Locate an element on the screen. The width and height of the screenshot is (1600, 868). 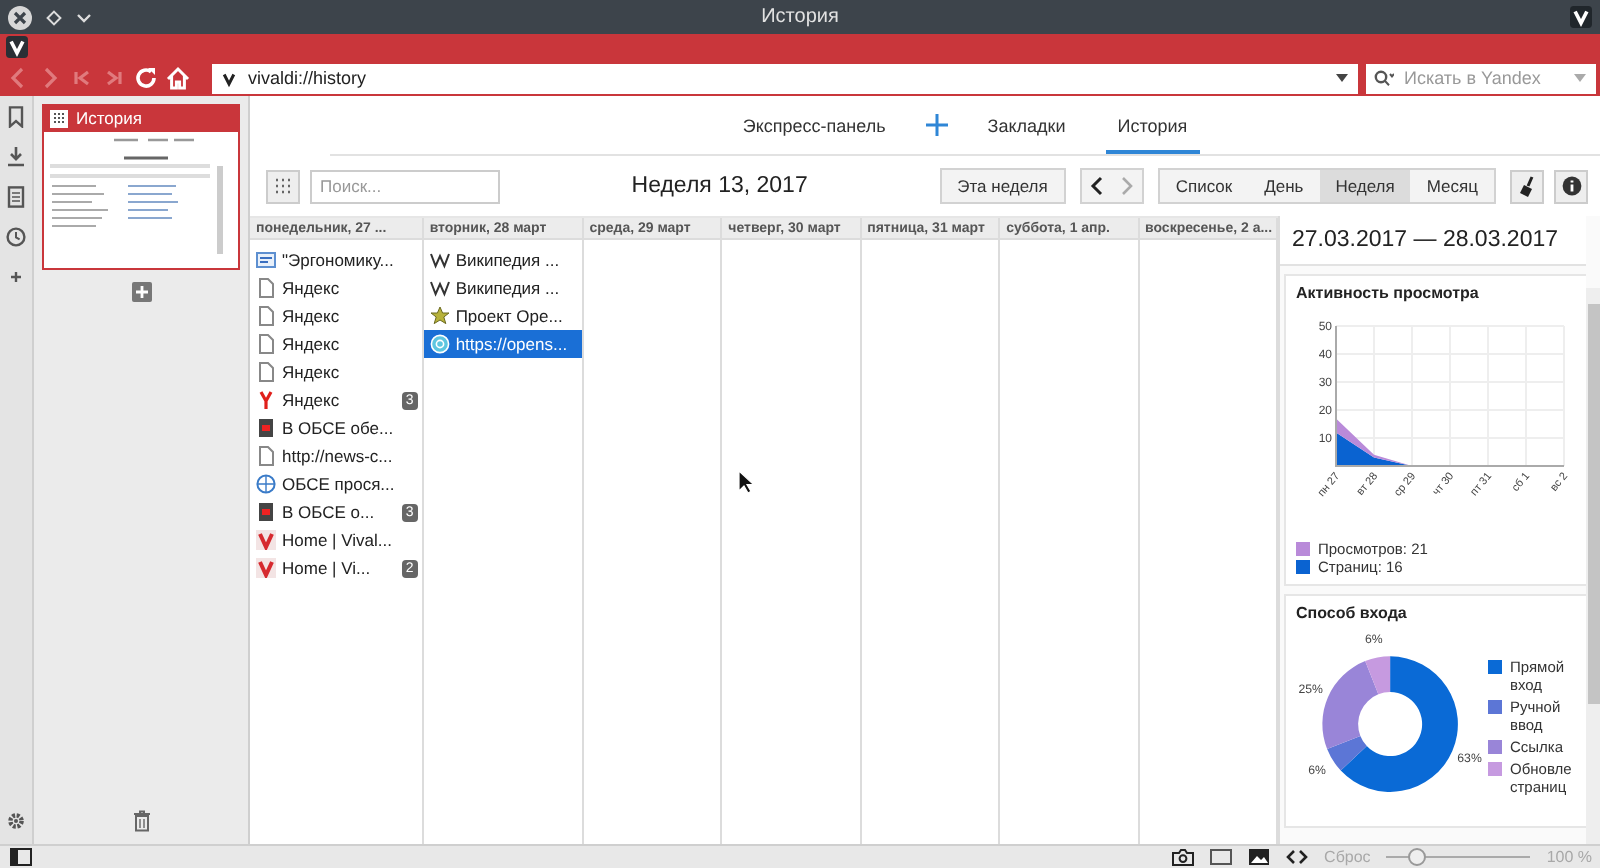
clear-history-button is located at coordinates (1527, 186).